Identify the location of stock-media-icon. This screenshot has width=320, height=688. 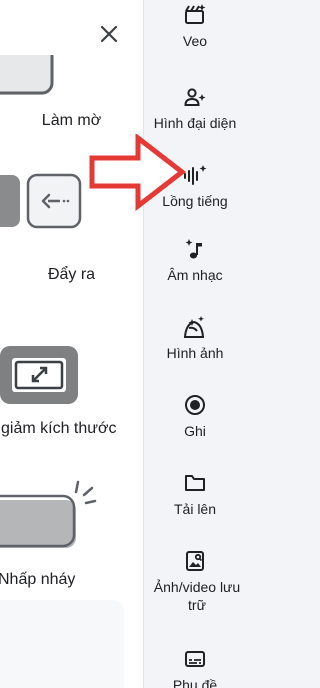
(195, 561).